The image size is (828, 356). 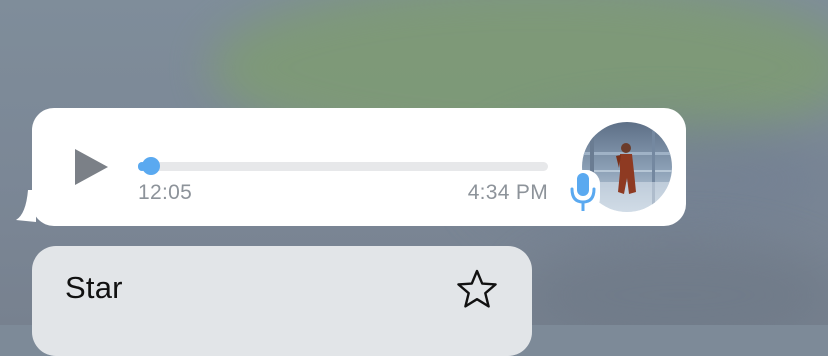 I want to click on context-menu-item-label: Star, so click(x=94, y=287).